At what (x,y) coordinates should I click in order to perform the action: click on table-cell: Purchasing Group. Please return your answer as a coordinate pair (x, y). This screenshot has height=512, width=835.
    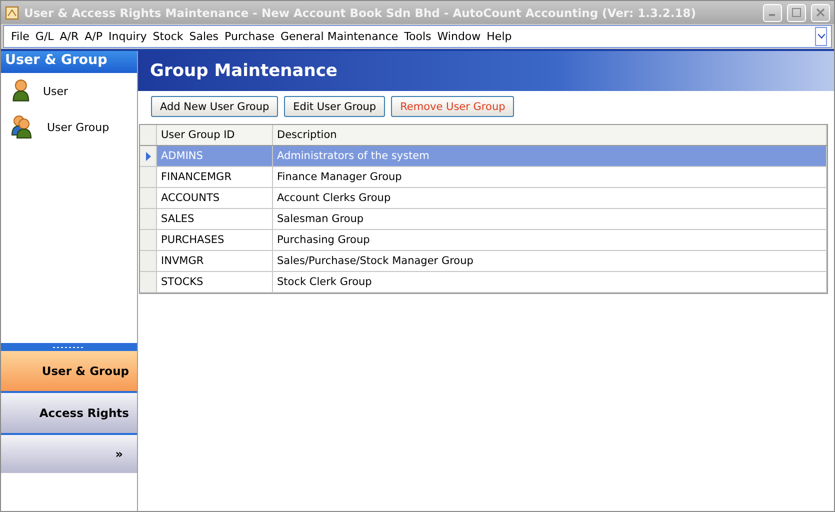
    Looking at the image, I should click on (550, 240).